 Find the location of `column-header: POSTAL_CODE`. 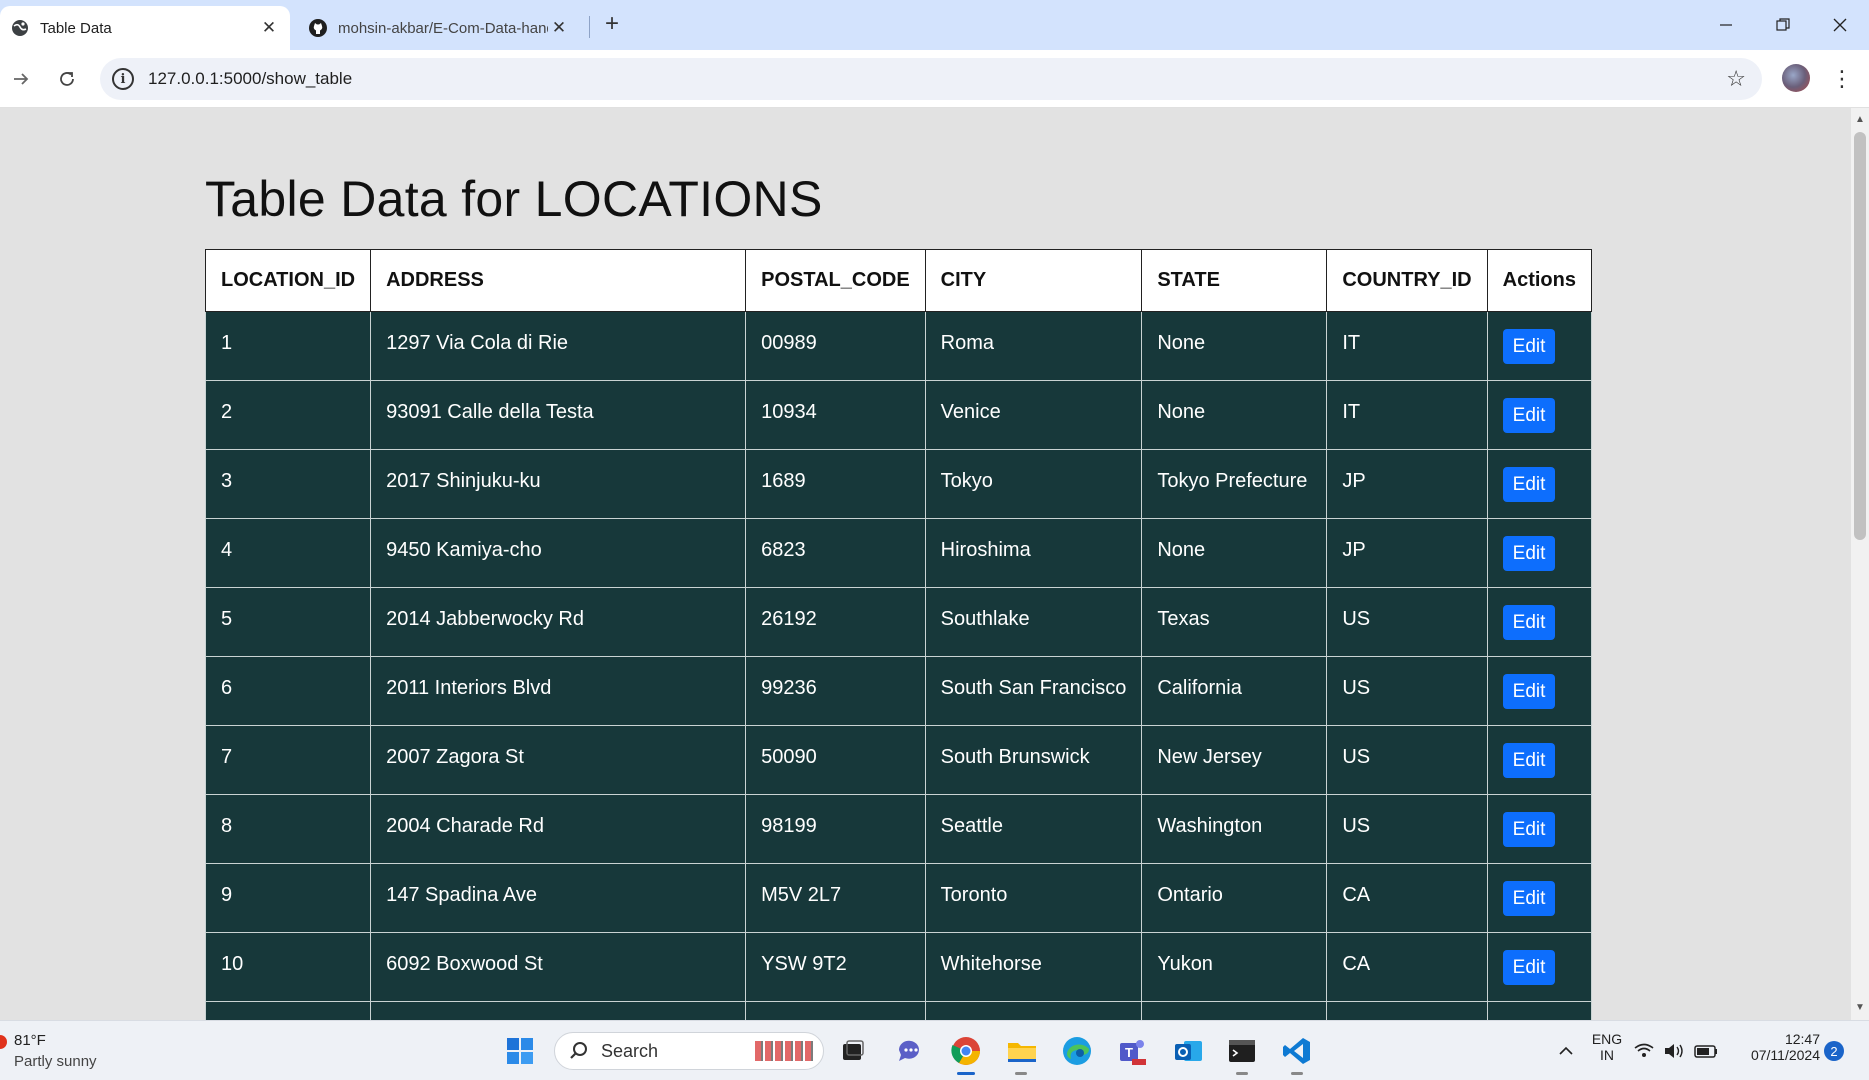

column-header: POSTAL_CODE is located at coordinates (835, 280).